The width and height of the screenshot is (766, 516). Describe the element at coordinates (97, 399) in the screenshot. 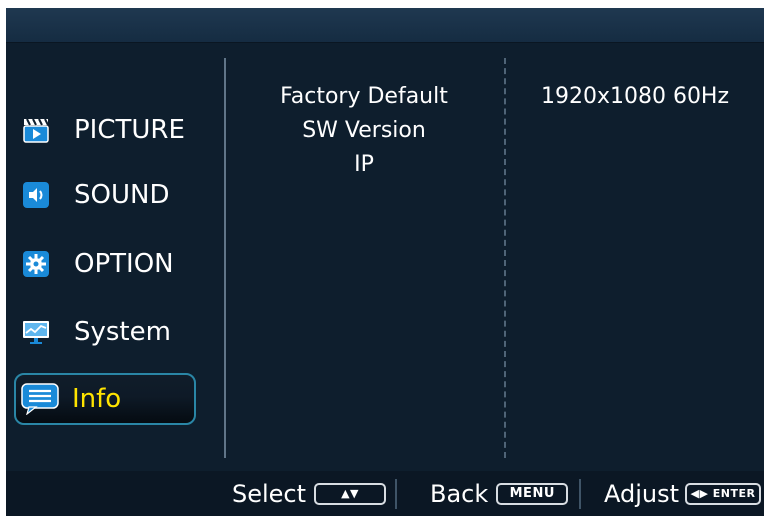

I see `menu-item-label: Info` at that location.